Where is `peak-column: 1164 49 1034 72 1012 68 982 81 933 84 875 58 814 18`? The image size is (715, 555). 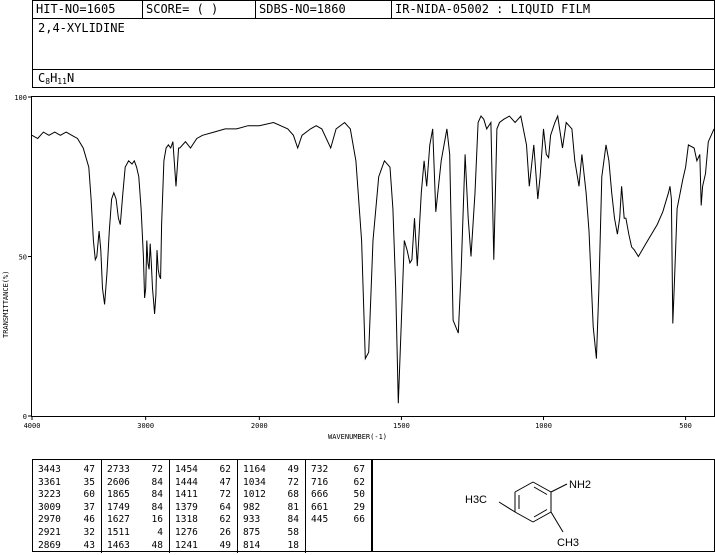 peak-column: 1164 49 1034 72 1012 68 982 81 933 84 875 58 814 18 is located at coordinates (271, 506).